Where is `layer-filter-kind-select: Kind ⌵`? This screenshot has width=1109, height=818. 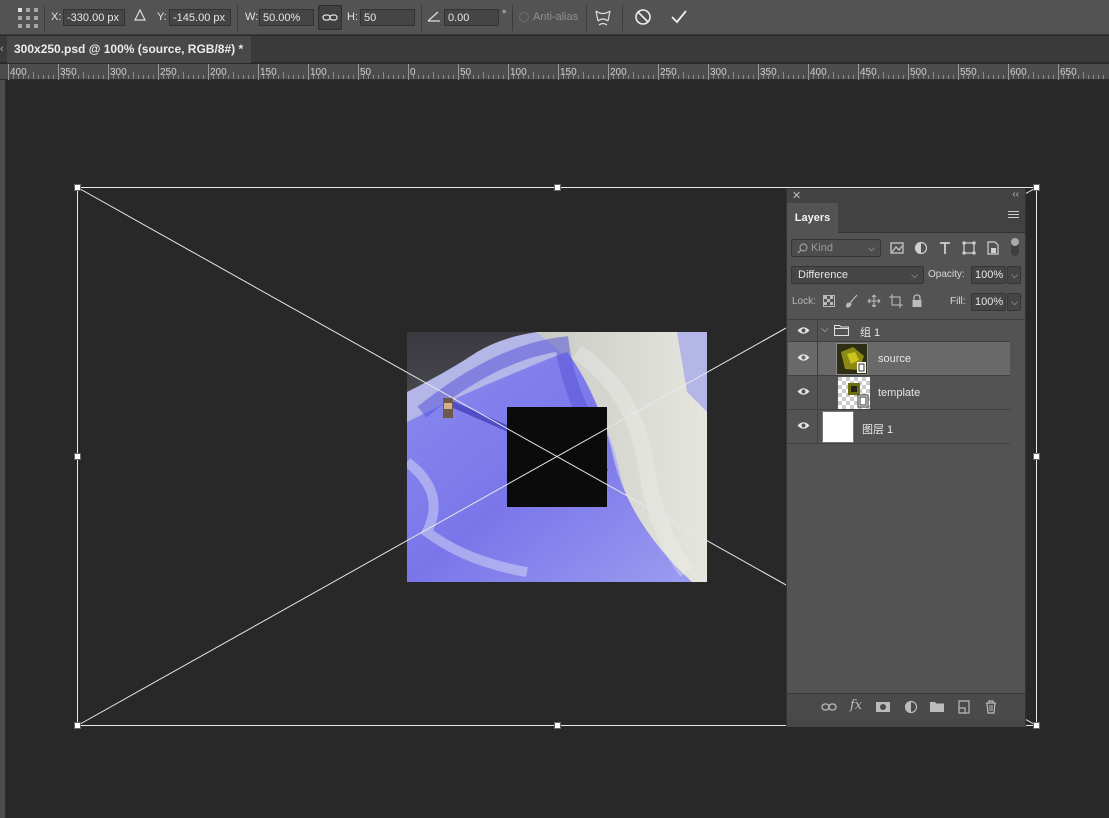
layer-filter-kind-select: Kind ⌵ is located at coordinates (836, 248).